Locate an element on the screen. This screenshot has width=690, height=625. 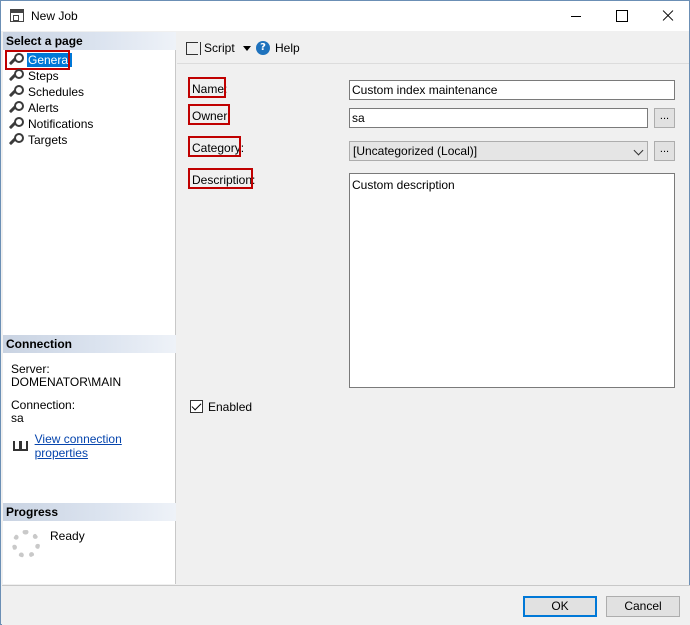
highlight-box-owner is located at coordinates (209, 114).